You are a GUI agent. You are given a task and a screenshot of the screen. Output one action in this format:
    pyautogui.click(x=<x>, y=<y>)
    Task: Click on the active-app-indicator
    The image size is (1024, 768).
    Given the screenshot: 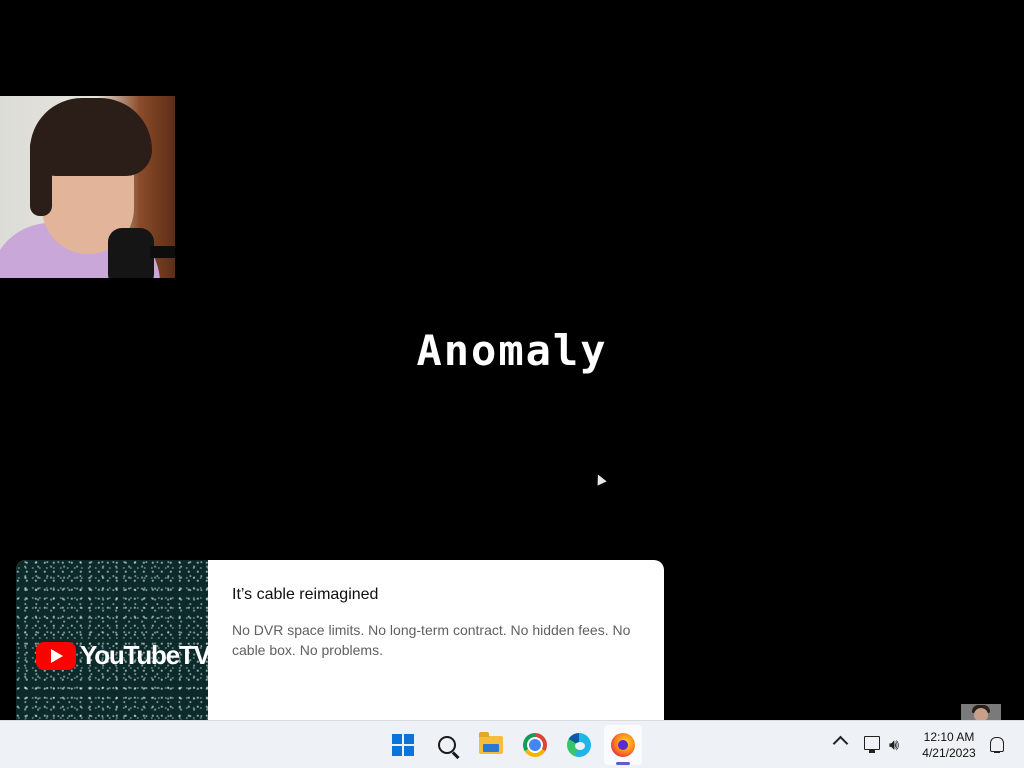 What is the action you would take?
    pyautogui.click(x=623, y=763)
    